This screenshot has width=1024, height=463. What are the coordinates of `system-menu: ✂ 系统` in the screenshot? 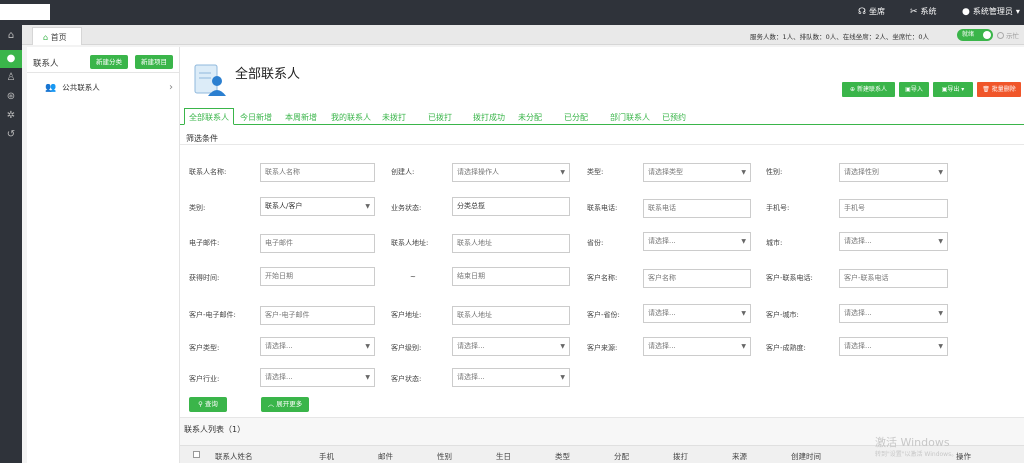 It's located at (923, 11).